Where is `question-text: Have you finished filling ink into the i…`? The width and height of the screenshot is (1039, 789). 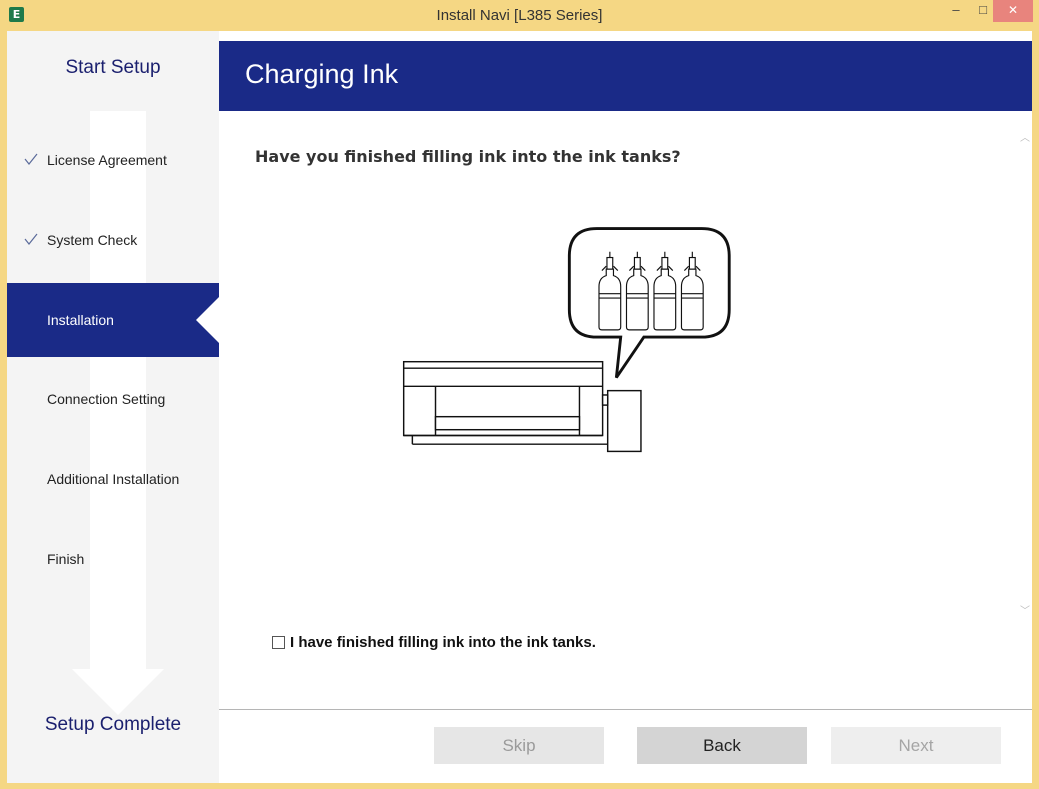
question-text: Have you finished filling ink into the i… is located at coordinates (468, 156).